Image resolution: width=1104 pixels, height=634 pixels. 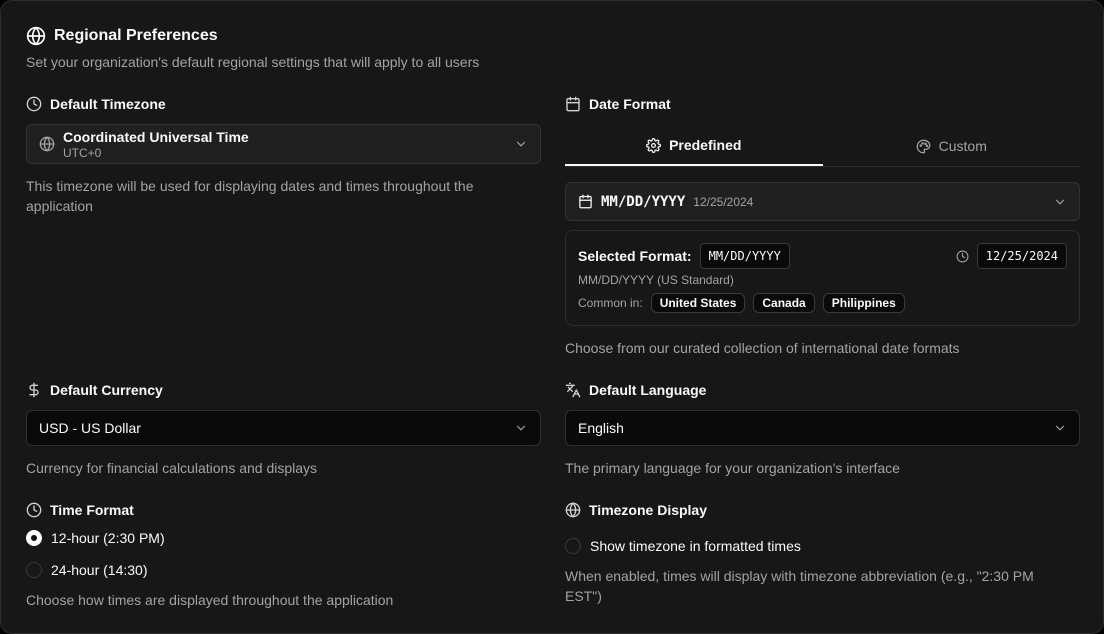 I want to click on selected-format-row: Selected Format: MM/DD/YYYY, so click(x=684, y=256).